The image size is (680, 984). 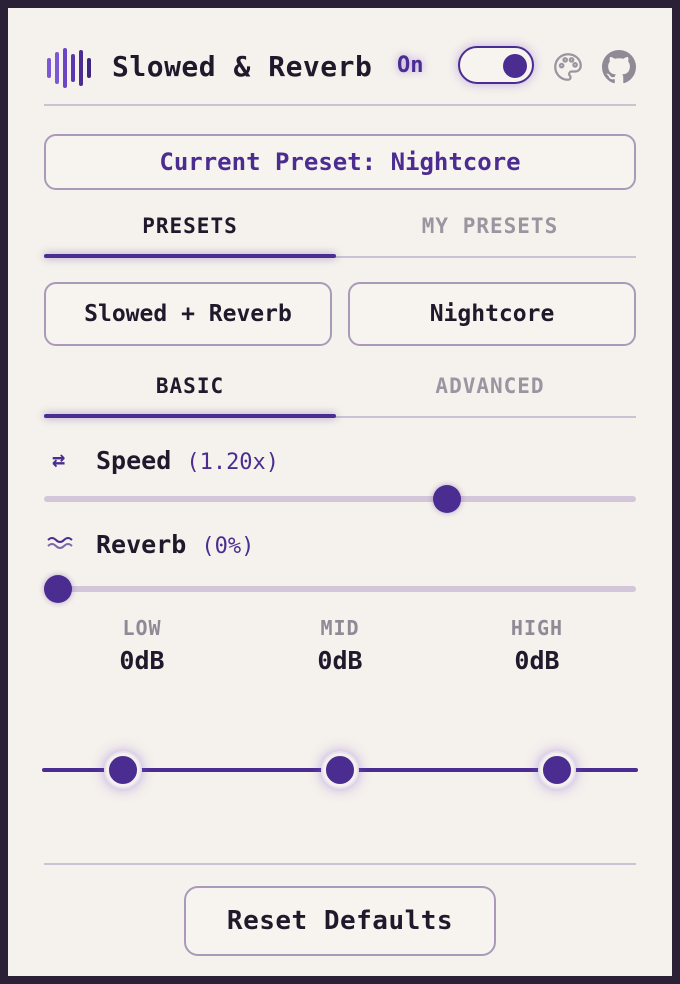 I want to click on app-title: Slowed & Reverb, so click(x=242, y=66).